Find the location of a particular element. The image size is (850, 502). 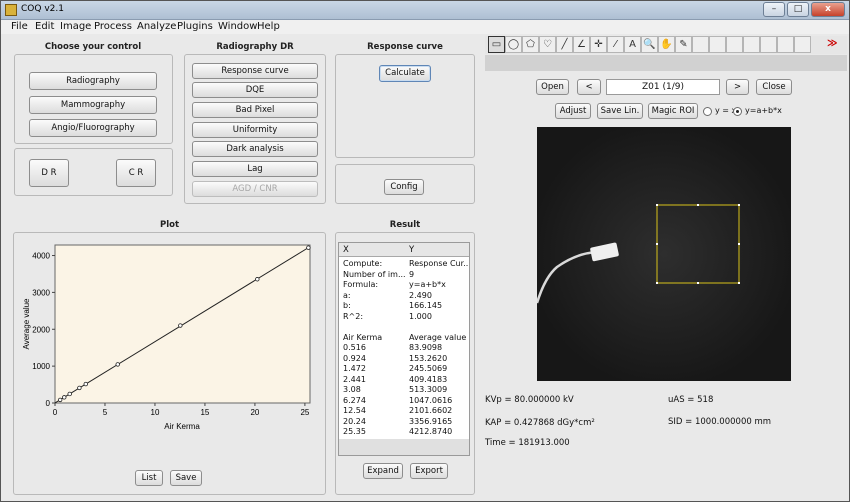

prev-slice-button: < is located at coordinates (589, 87).